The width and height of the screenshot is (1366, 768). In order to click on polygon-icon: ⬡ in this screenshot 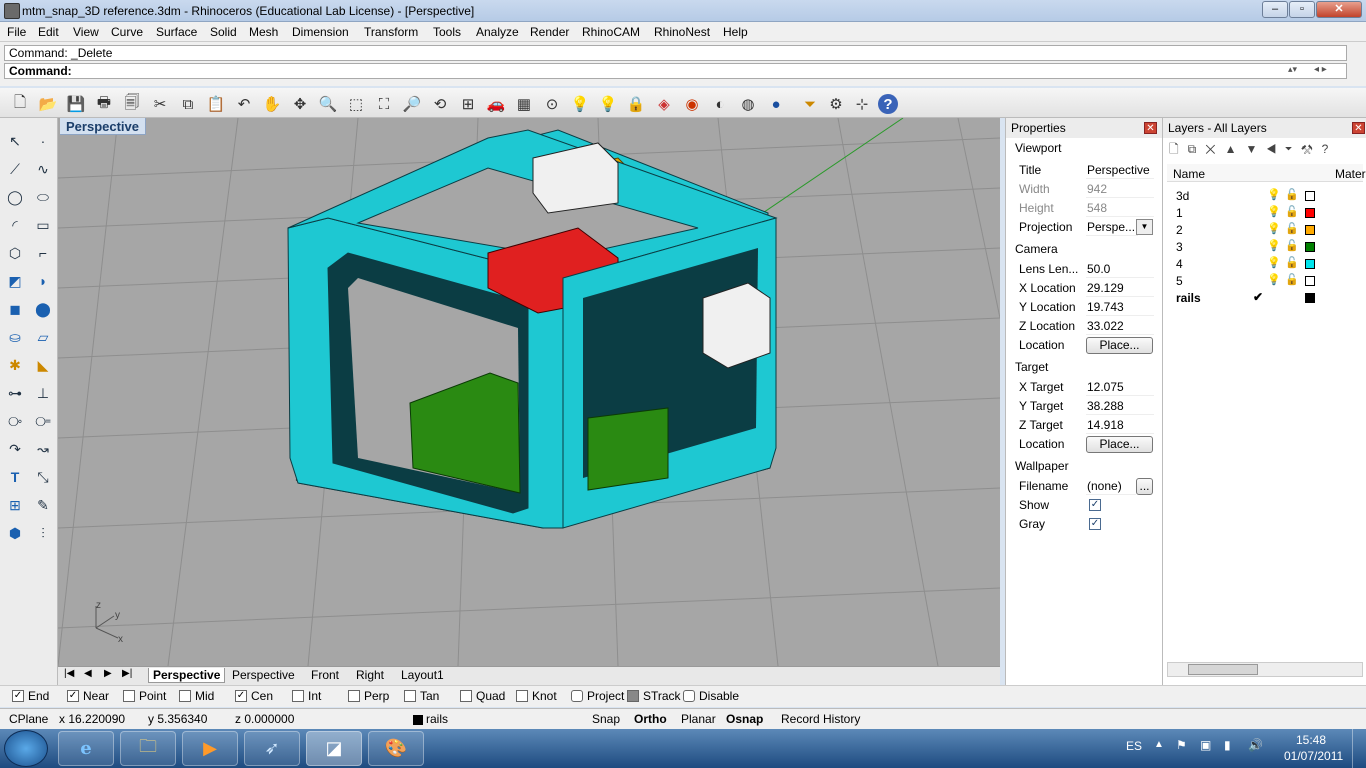, I will do `click(15, 253)`.